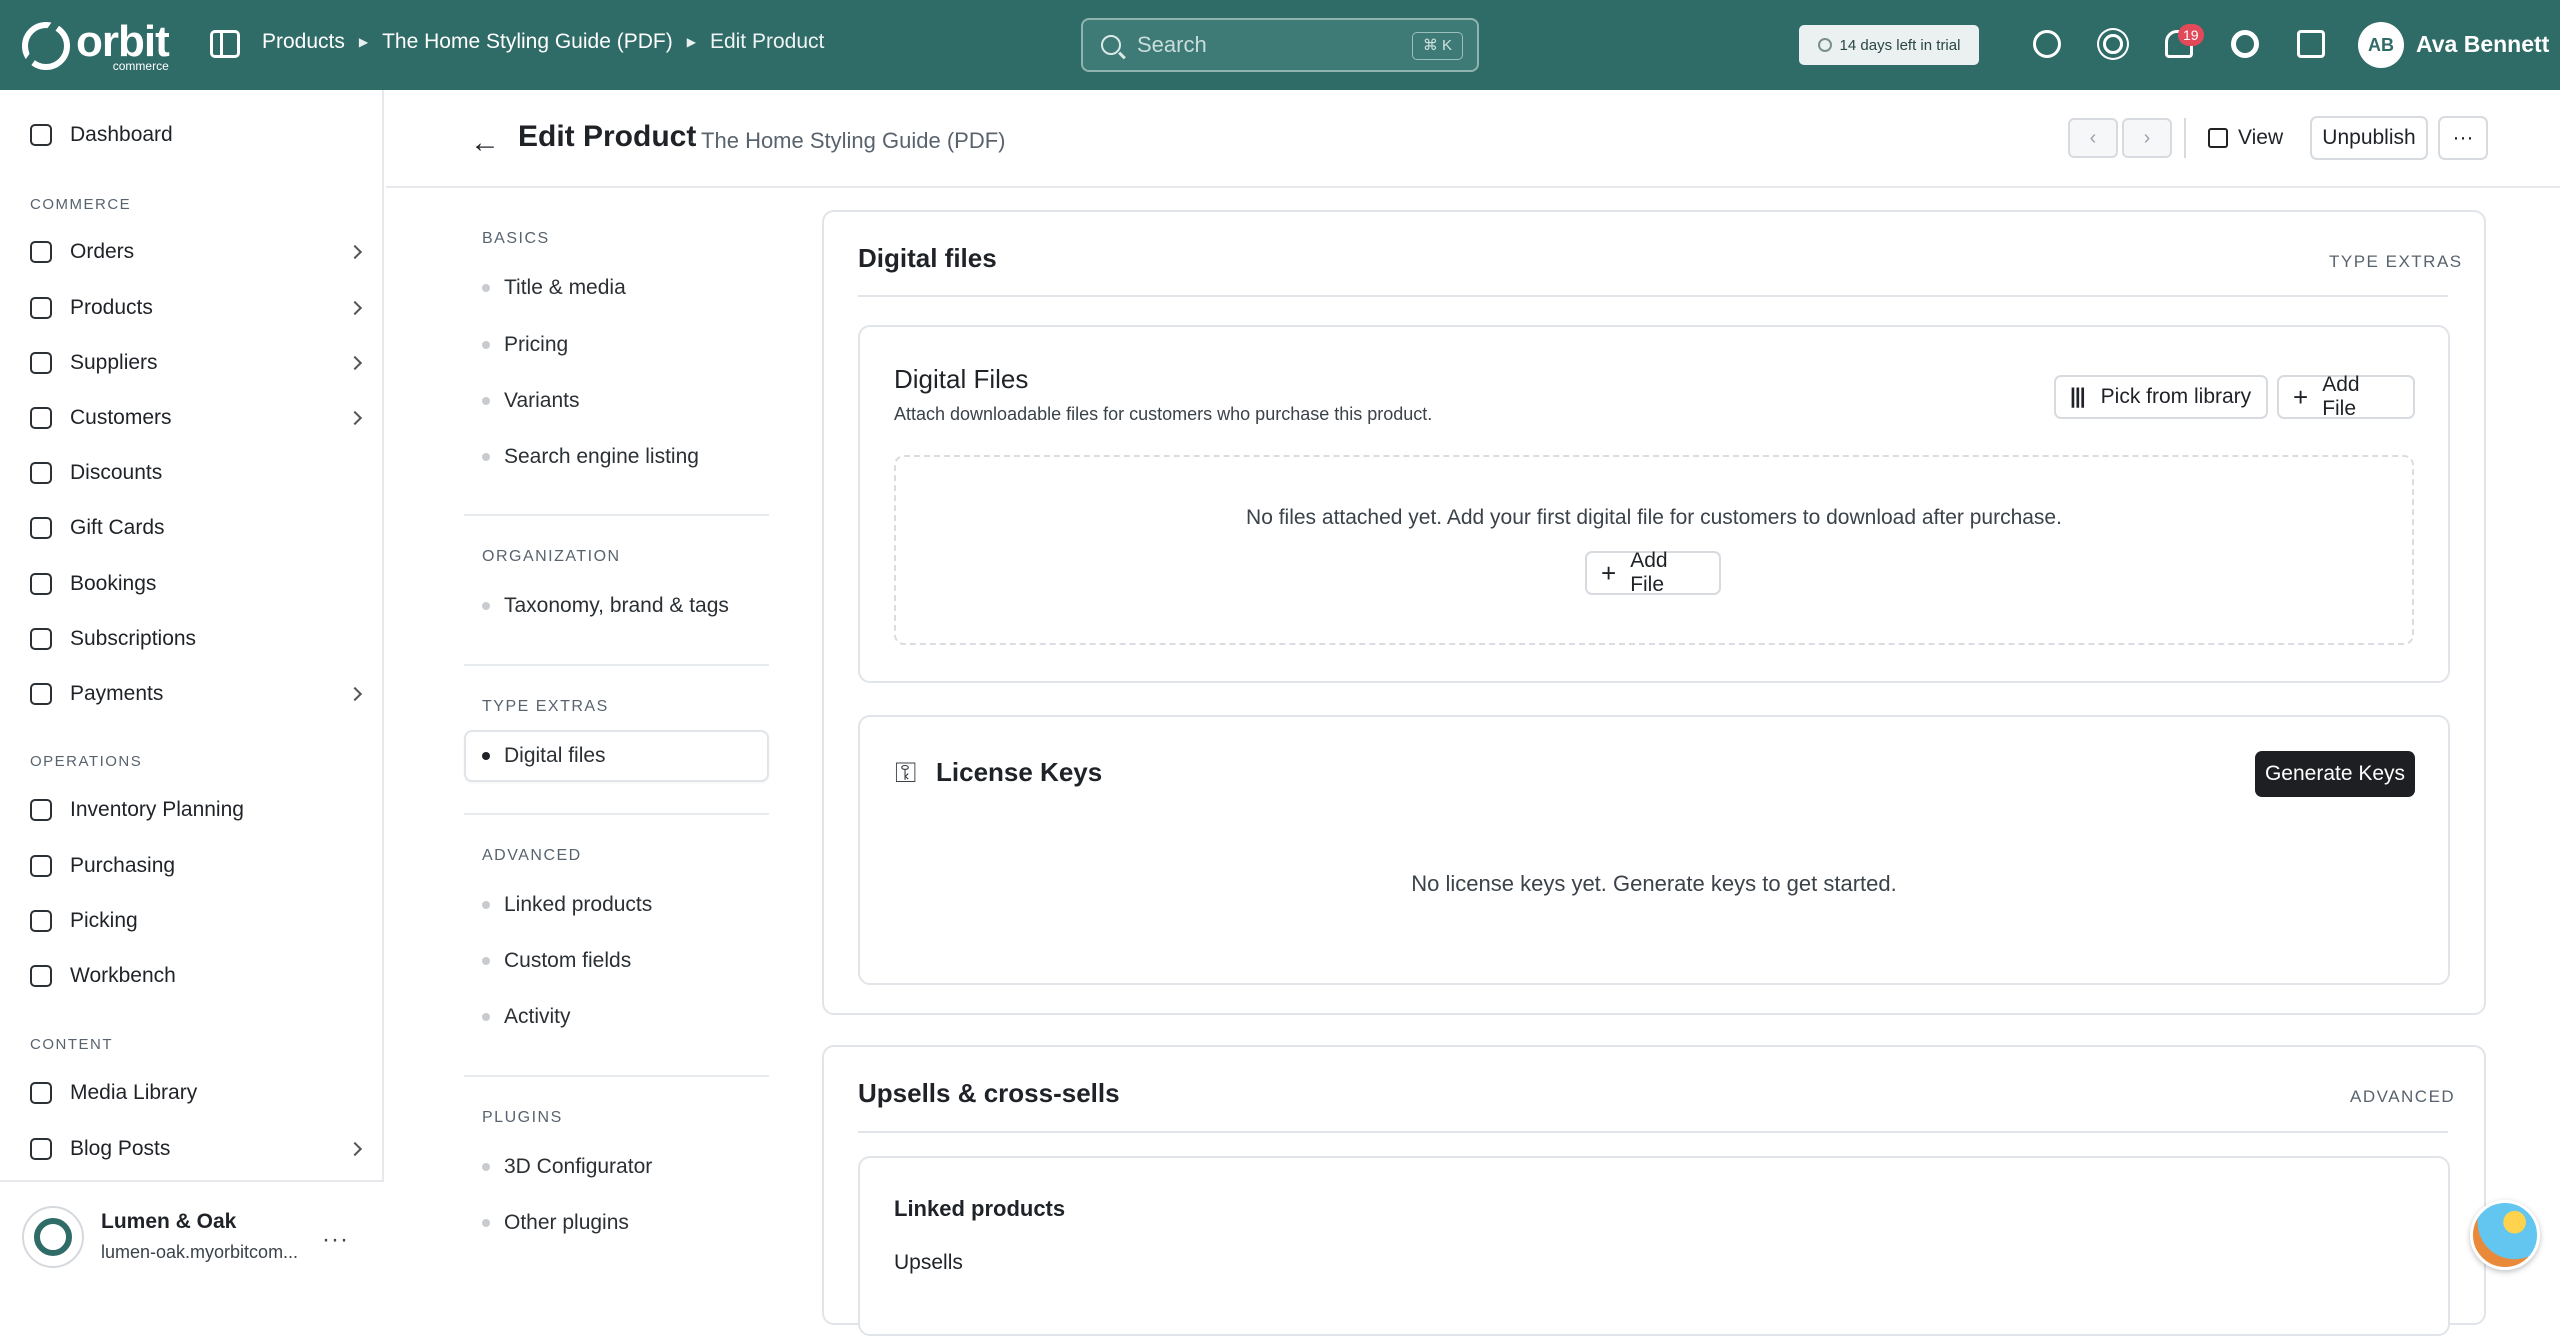 This screenshot has height=1336, width=2560. What do you see at coordinates (616, 1076) in the screenshot?
I see `index-divider` at bounding box center [616, 1076].